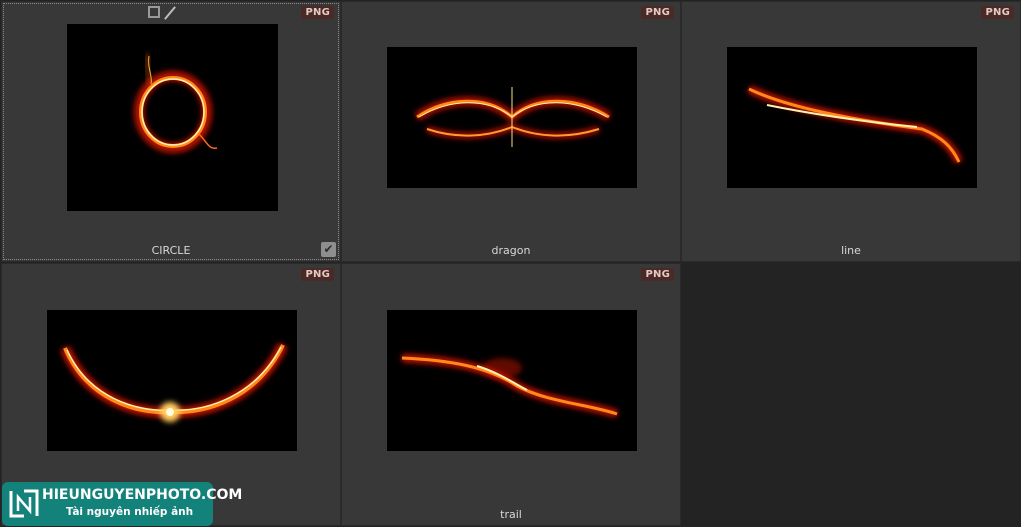 This screenshot has height=527, width=1021. I want to click on fire-line-image, so click(855, 124).